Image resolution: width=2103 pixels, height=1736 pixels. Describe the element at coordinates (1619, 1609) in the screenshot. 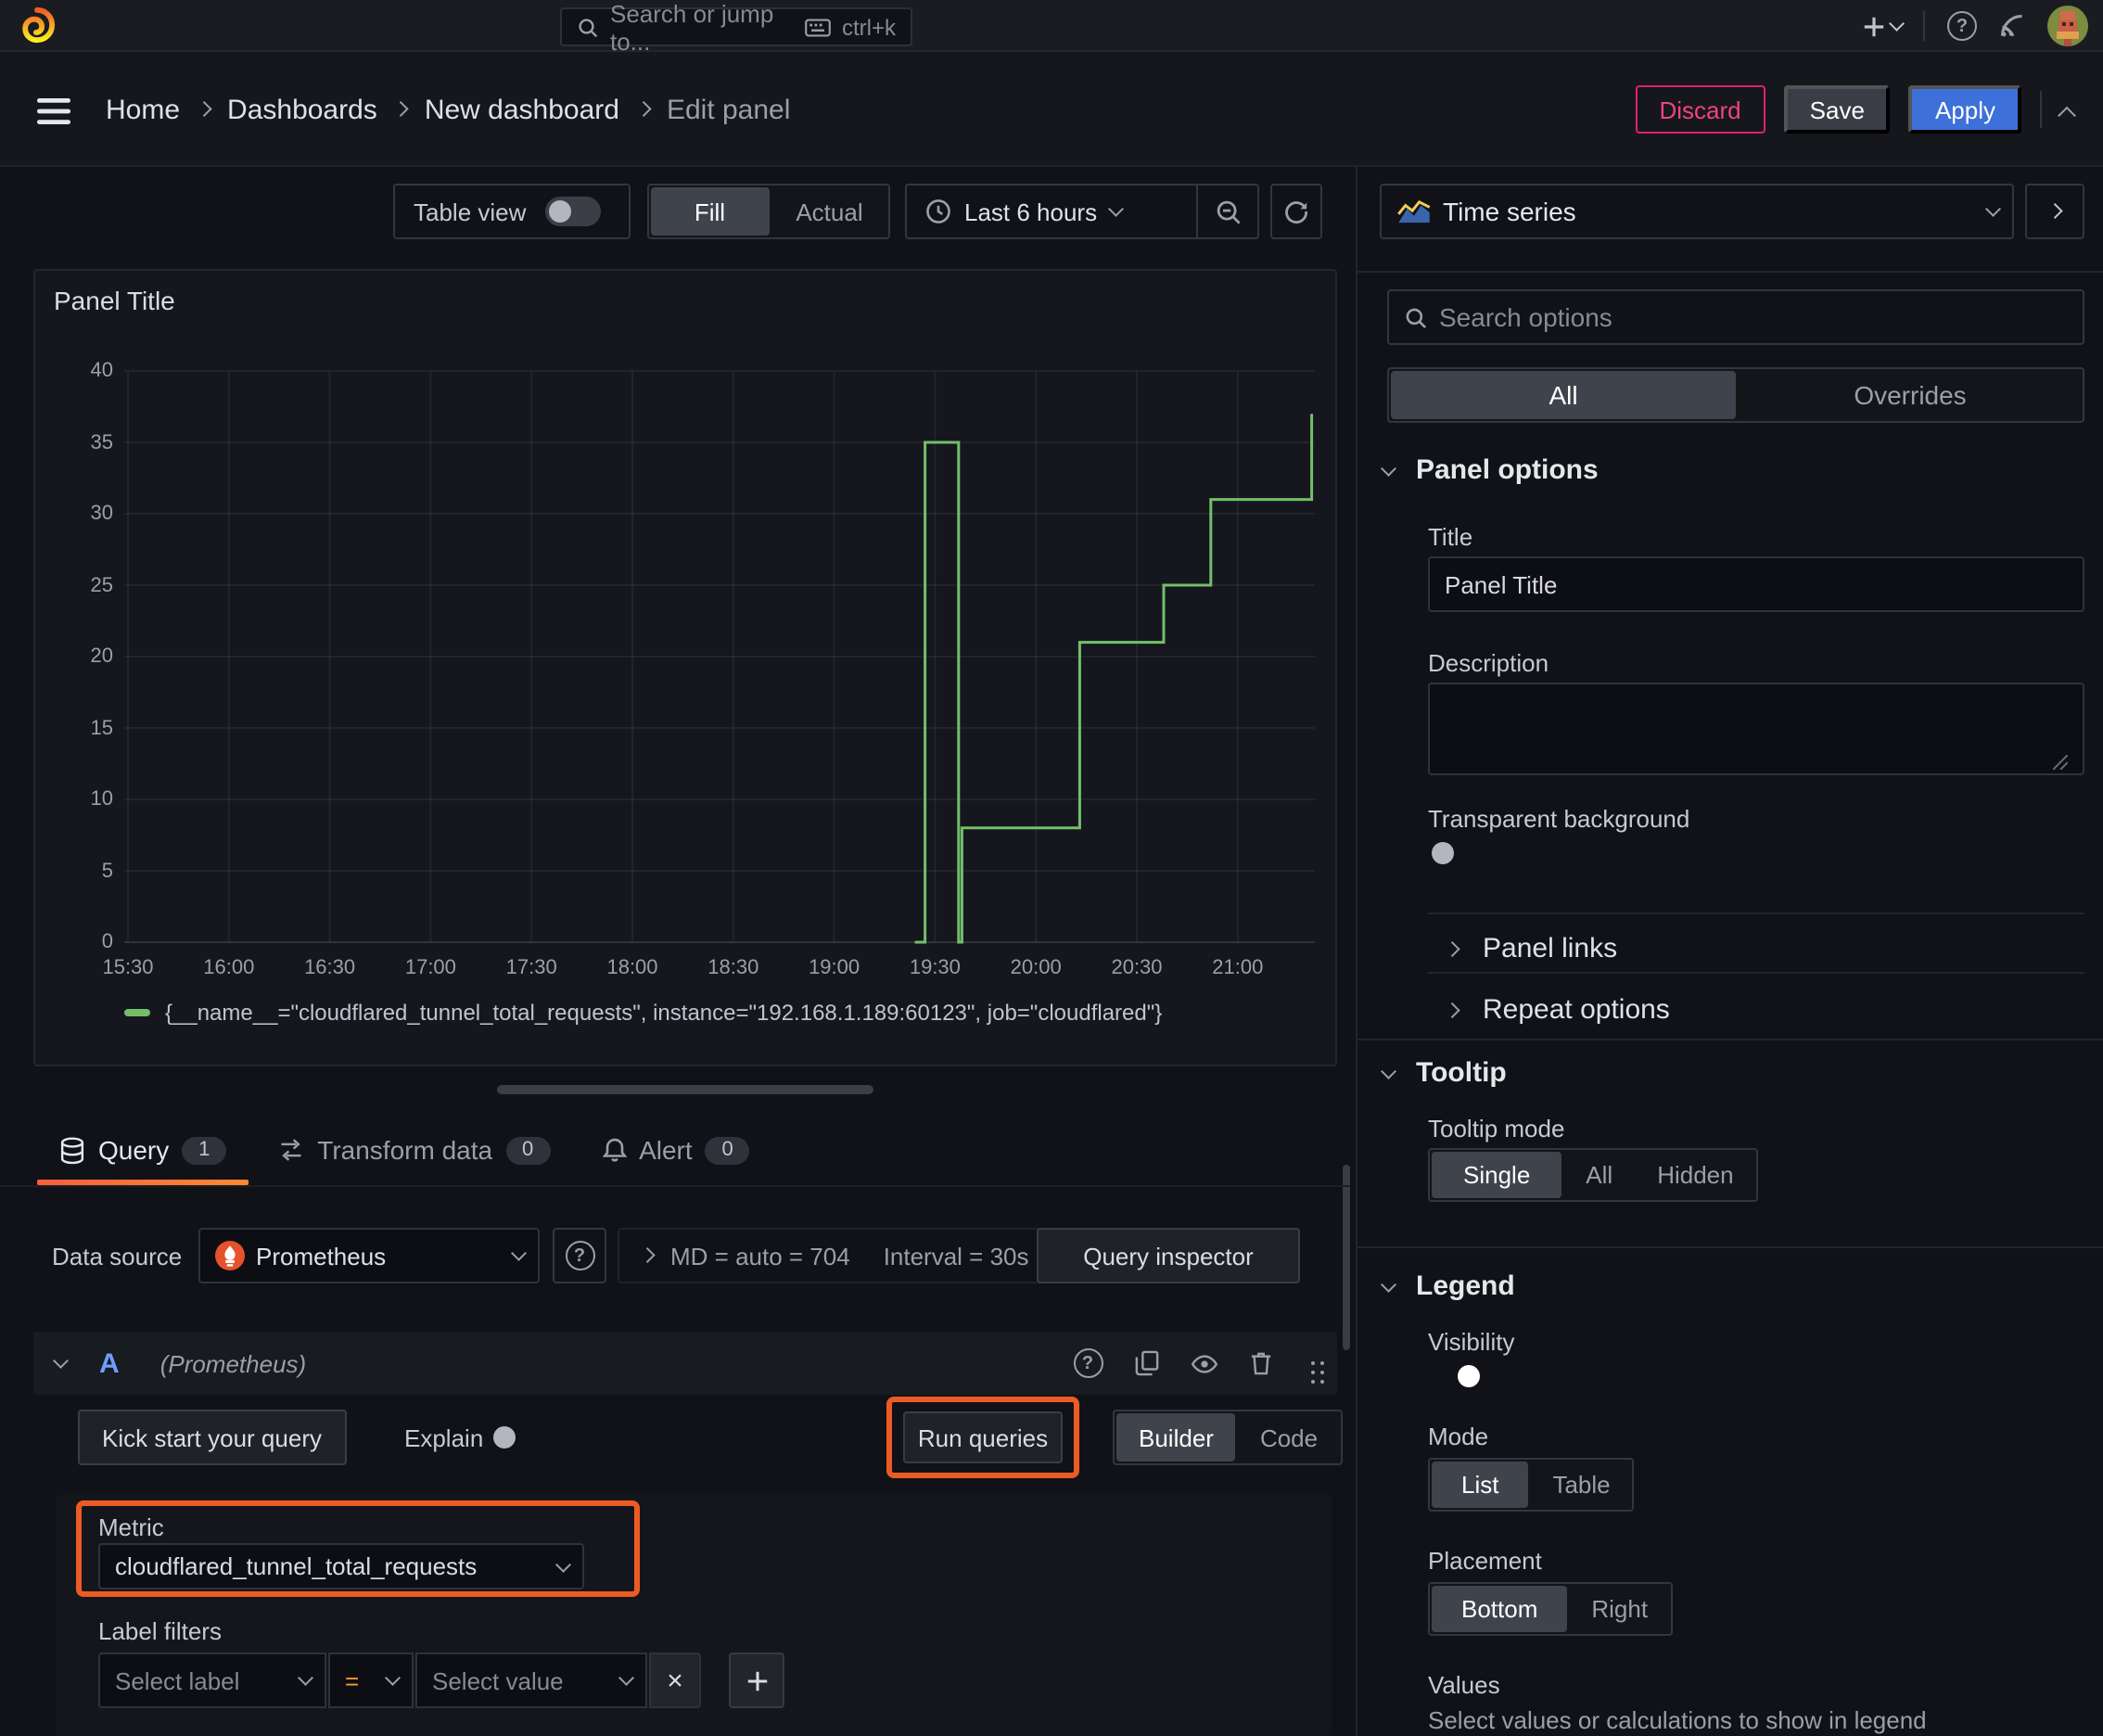

I see `legend-placement-right: Right` at that location.